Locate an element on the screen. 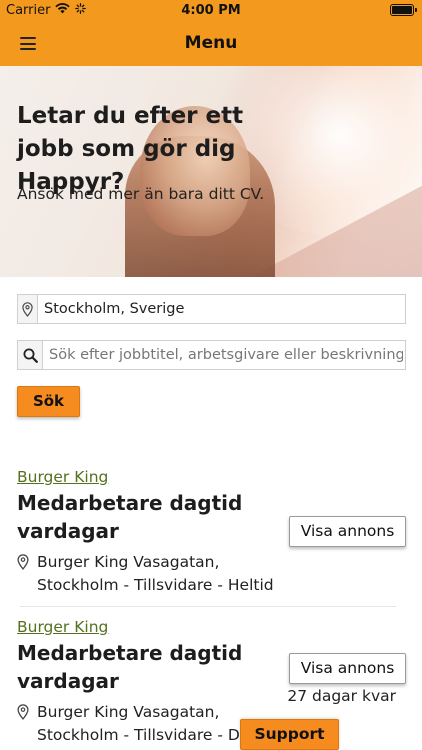  nav-title: Menu is located at coordinates (211, 43).